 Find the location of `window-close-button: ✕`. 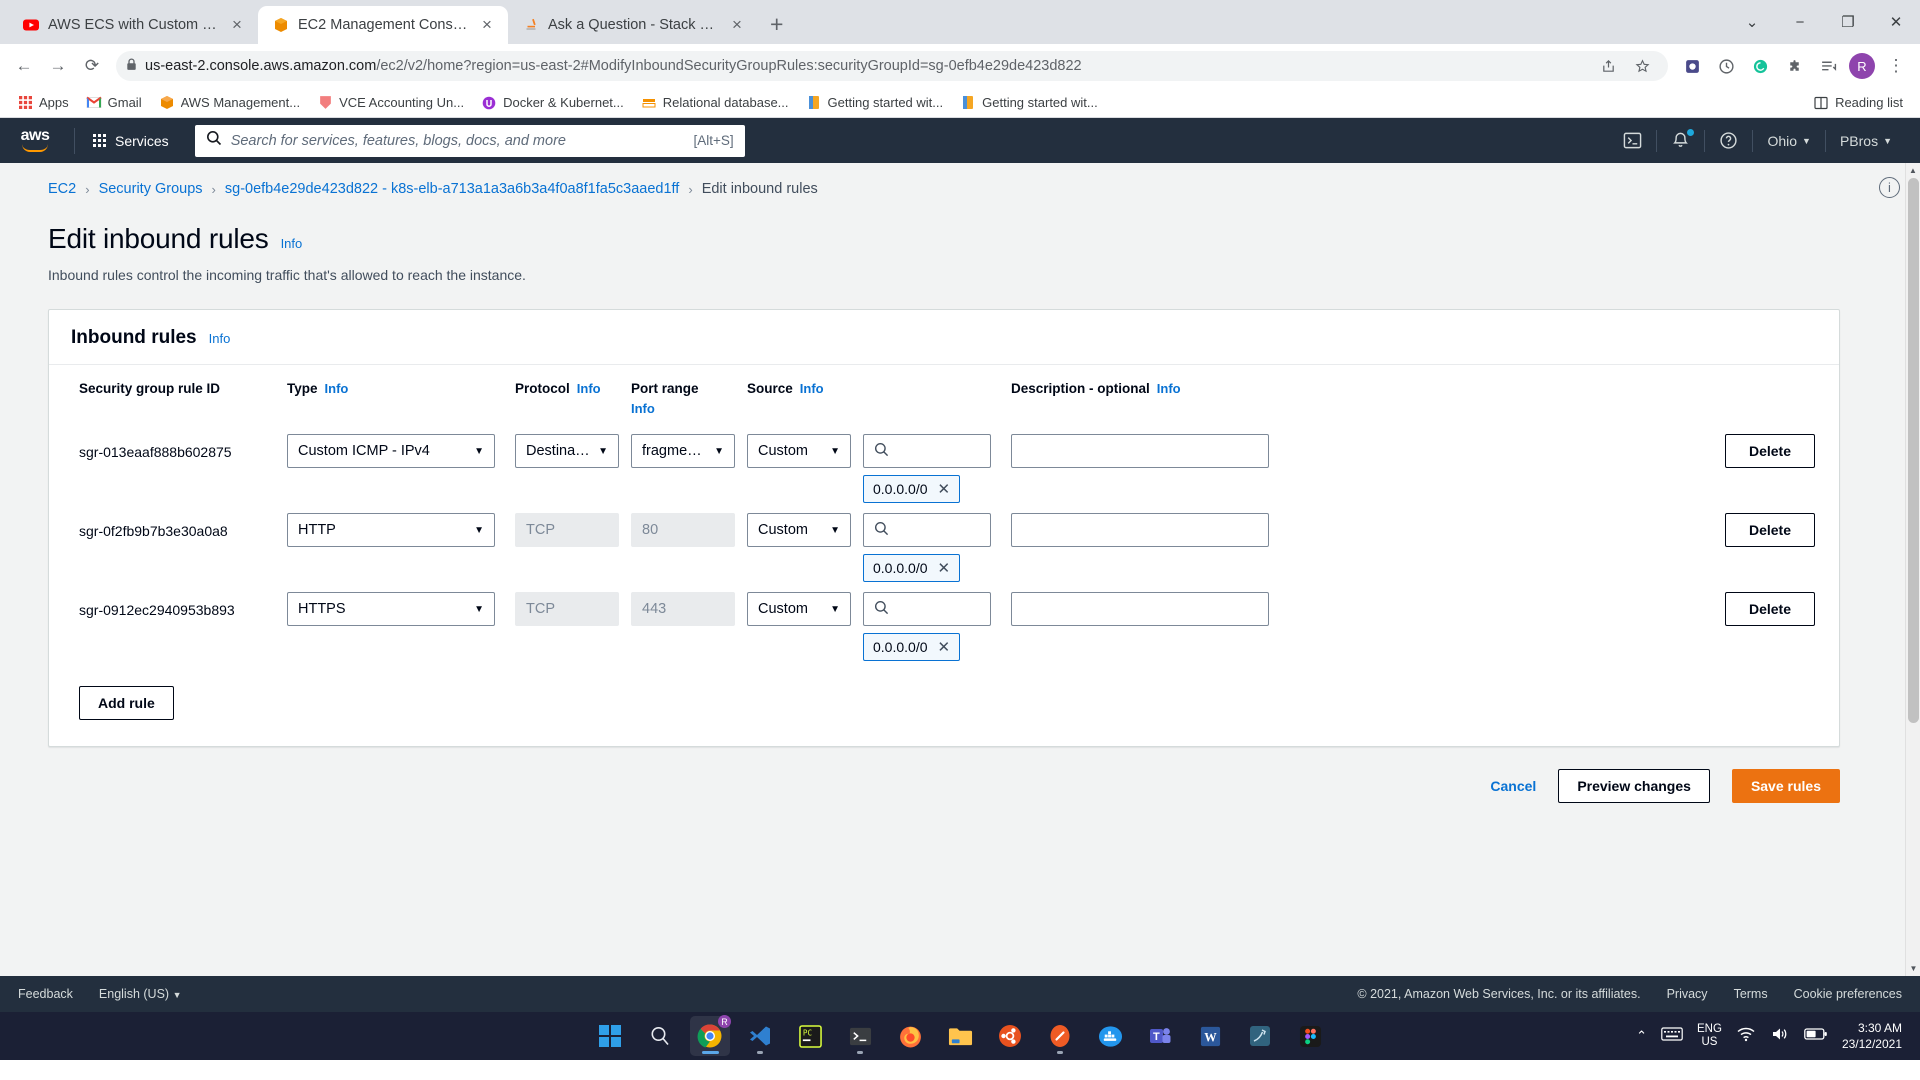

window-close-button: ✕ is located at coordinates (1896, 22).